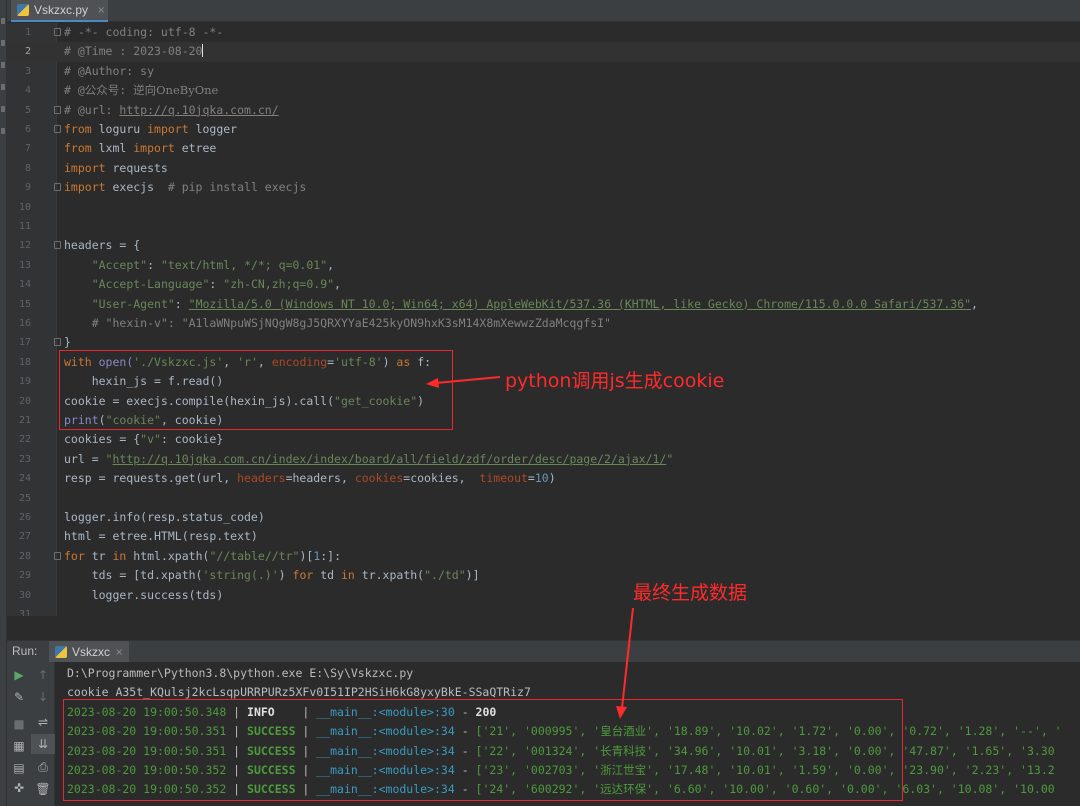 The image size is (1080, 806). Describe the element at coordinates (43, 722) in the screenshot. I see `soft-wrap-icon: ⇌` at that location.